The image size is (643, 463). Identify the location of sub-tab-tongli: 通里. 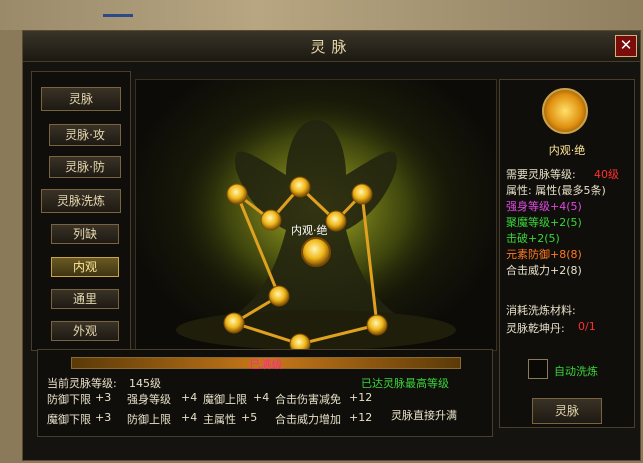
(85, 299).